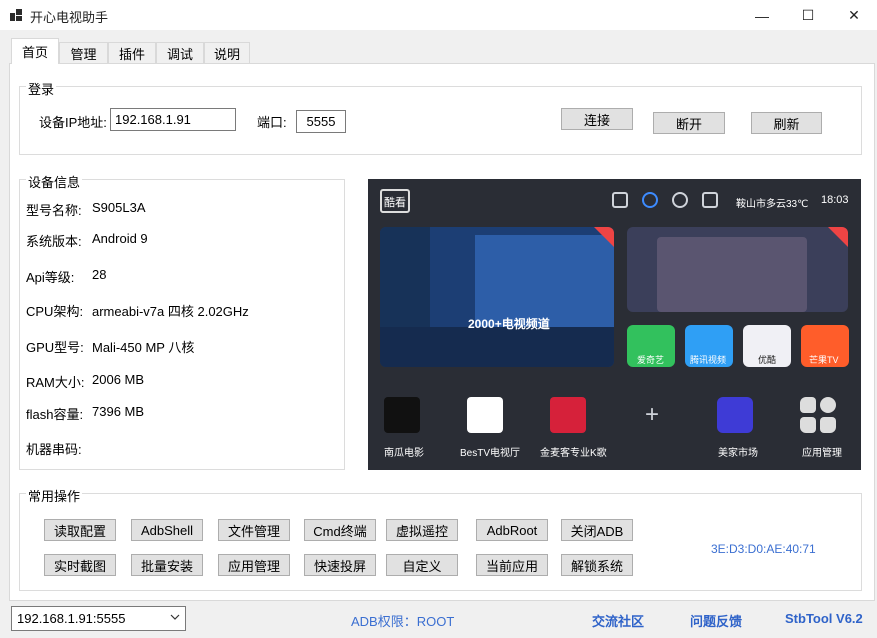  I want to click on nangua-app-icon, so click(402, 415).